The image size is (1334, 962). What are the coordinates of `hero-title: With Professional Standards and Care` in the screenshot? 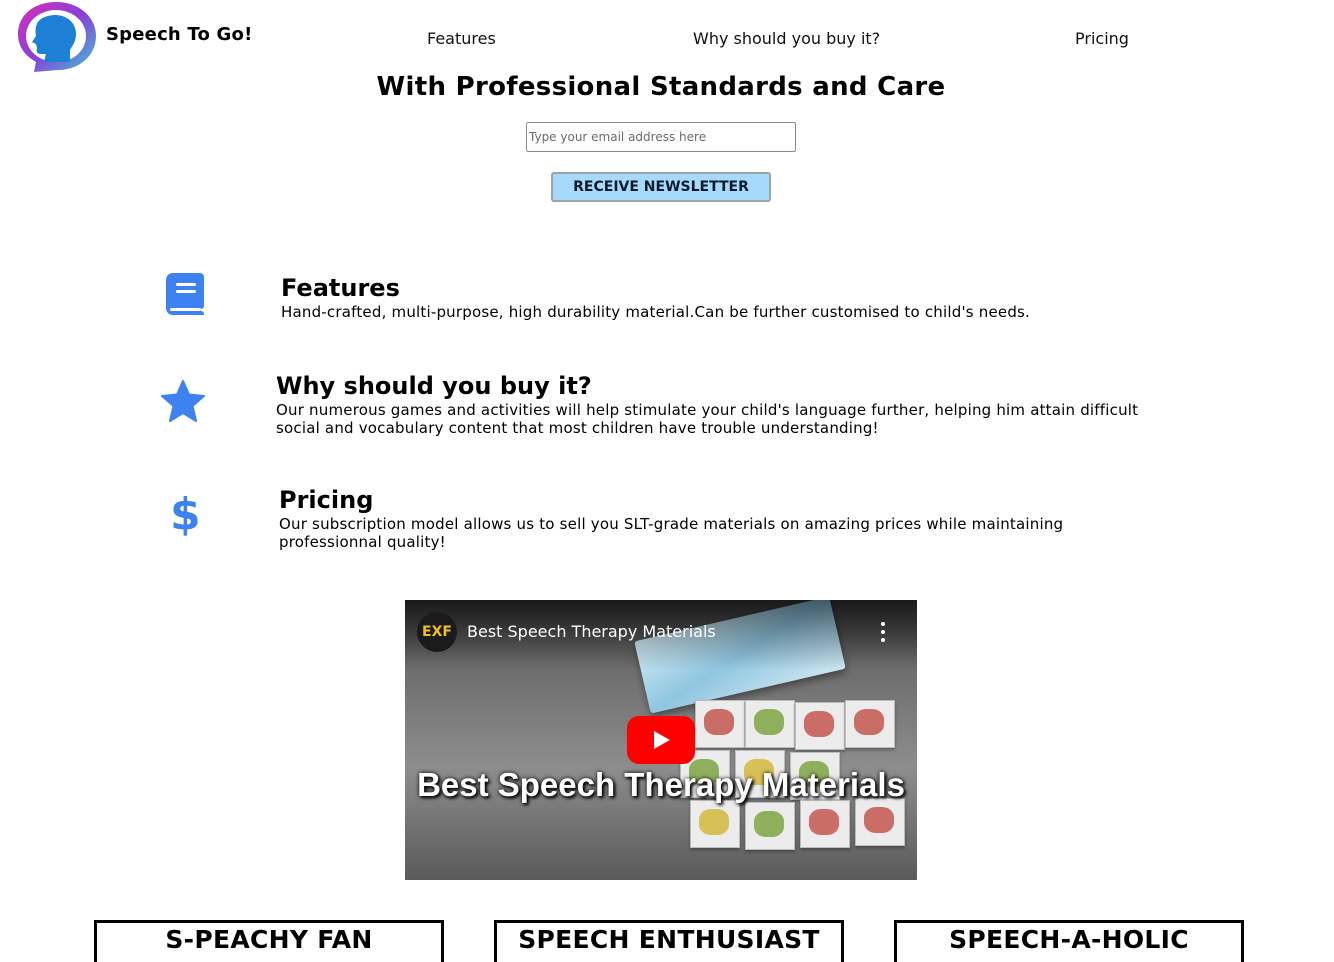 It's located at (661, 87).